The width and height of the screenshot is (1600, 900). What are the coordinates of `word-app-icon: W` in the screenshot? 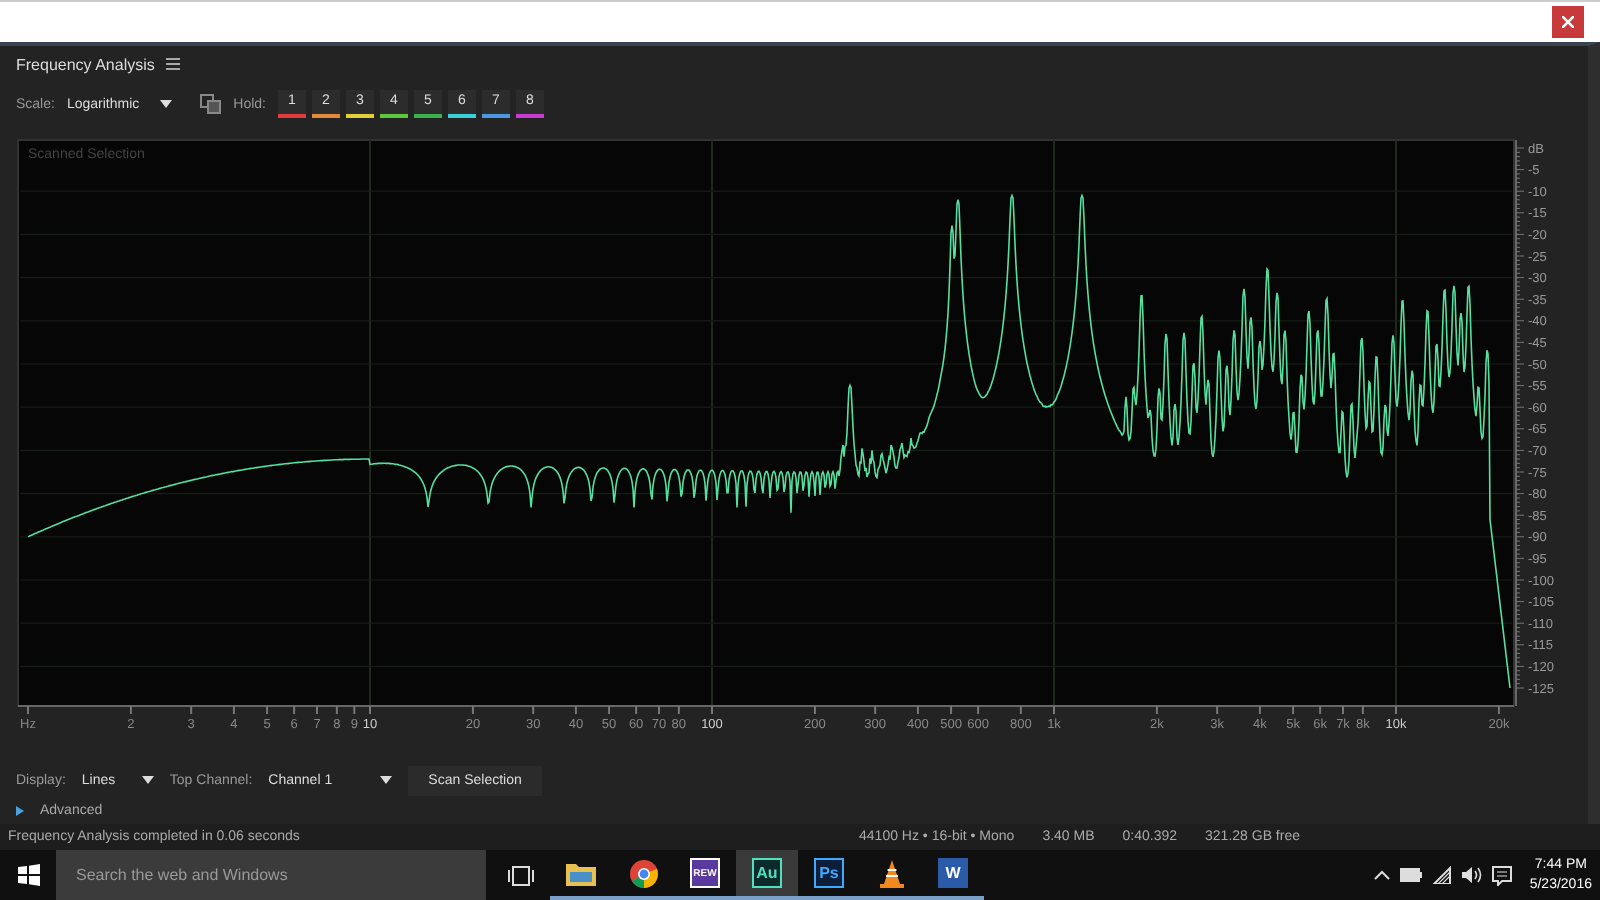 It's located at (953, 873).